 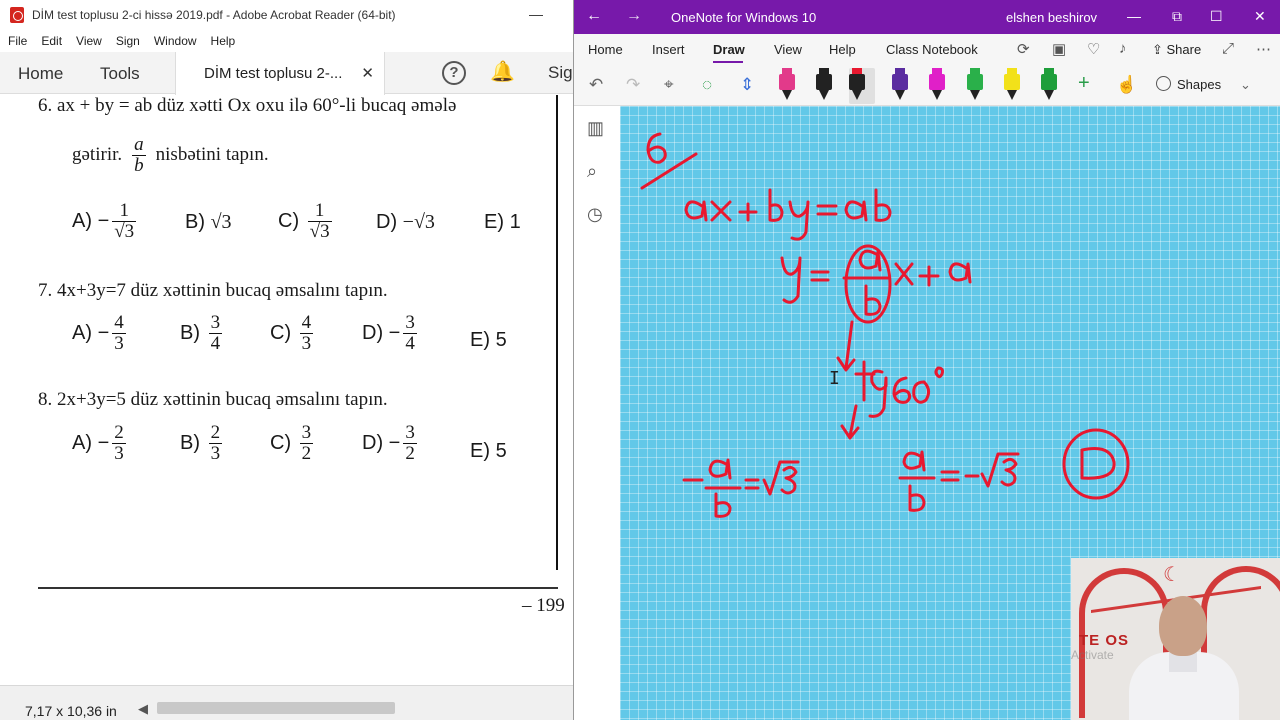 I want to click on highlighter-yellow, so click(x=1012, y=84).